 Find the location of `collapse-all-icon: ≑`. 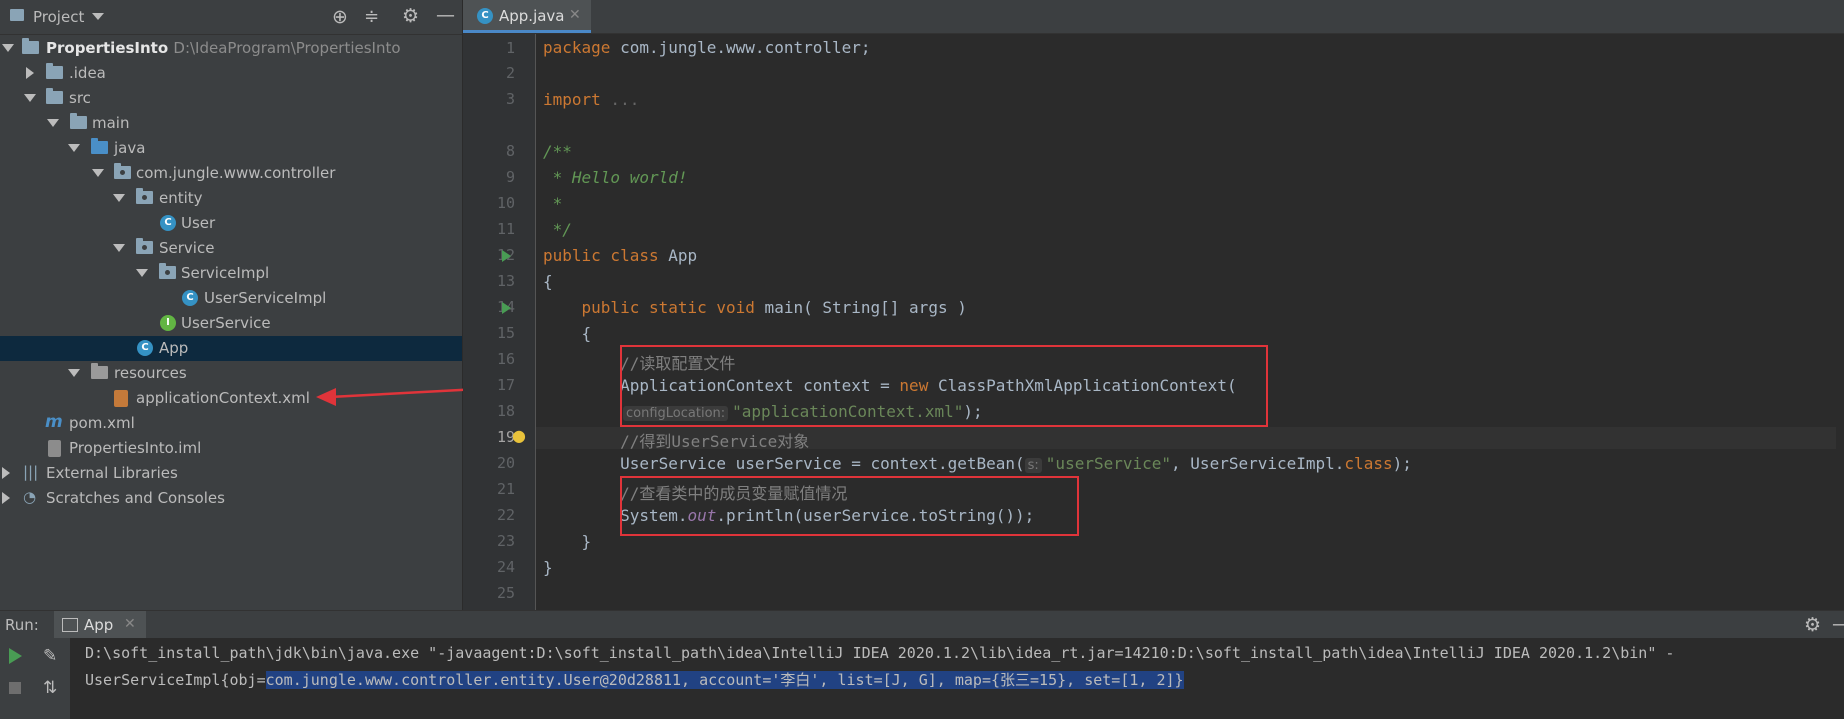

collapse-all-icon: ≑ is located at coordinates (371, 16).